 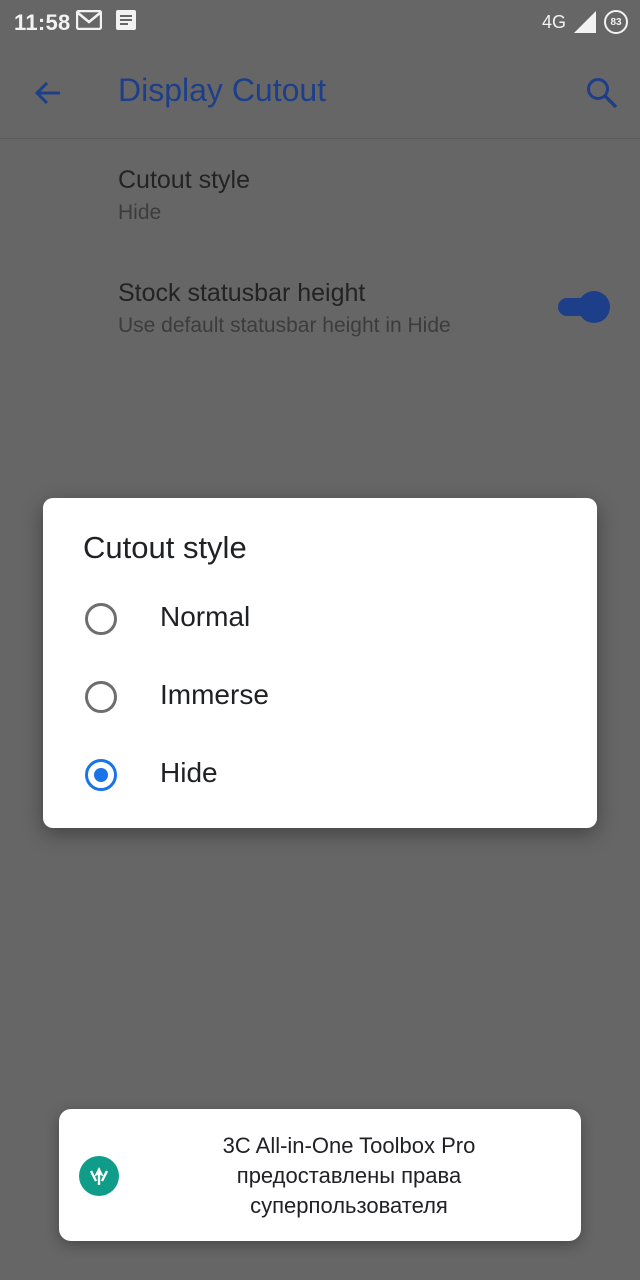 What do you see at coordinates (214, 694) in the screenshot?
I see `option-label: Immerse` at bounding box center [214, 694].